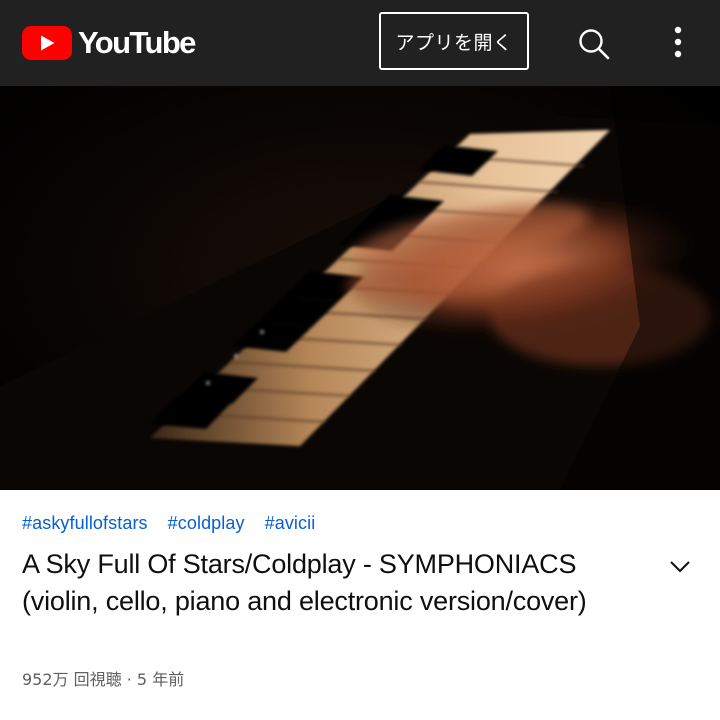 This screenshot has height=720, width=720. I want to click on top-app-bar: YouTube アプリを開く, so click(360, 43).